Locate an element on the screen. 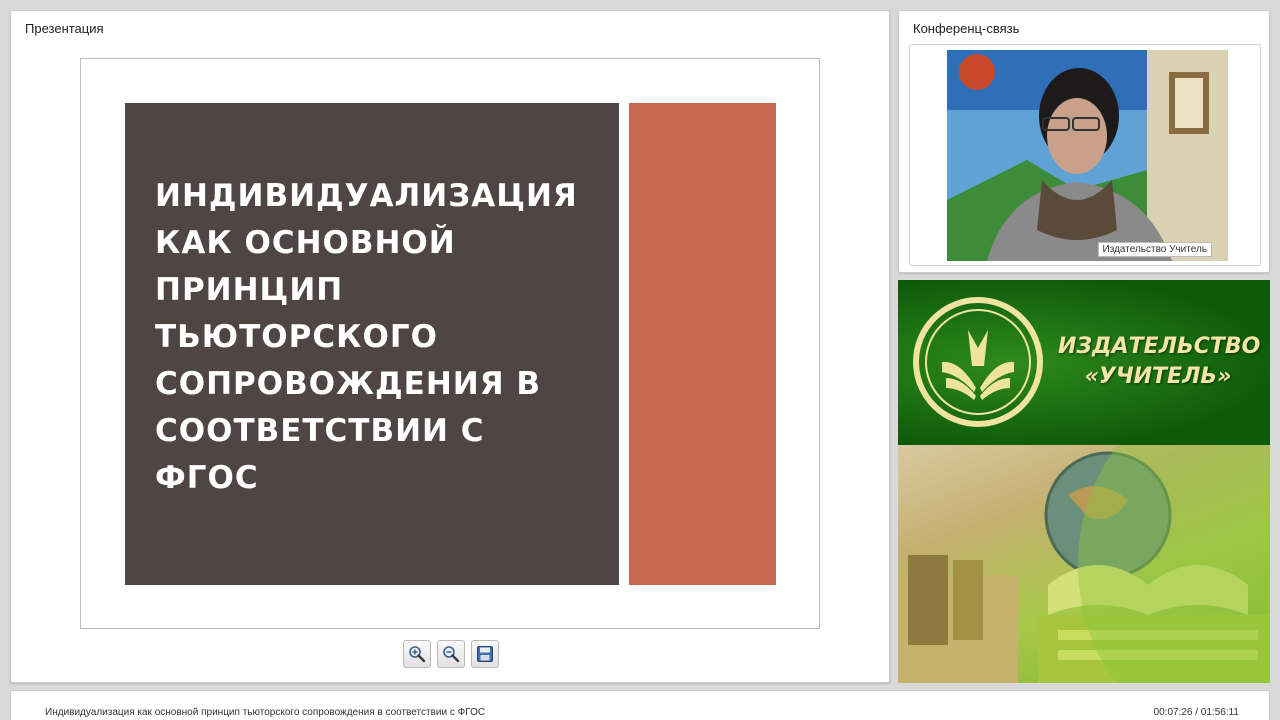 The image size is (1280, 720). zoom-in-button is located at coordinates (417, 654).